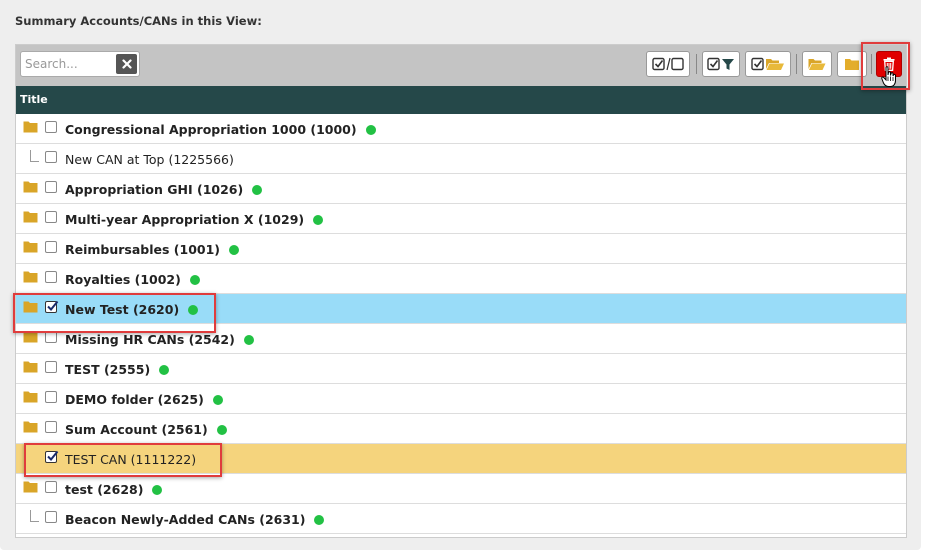  I want to click on table-row: Reimbursables (1001), so click(461, 249).